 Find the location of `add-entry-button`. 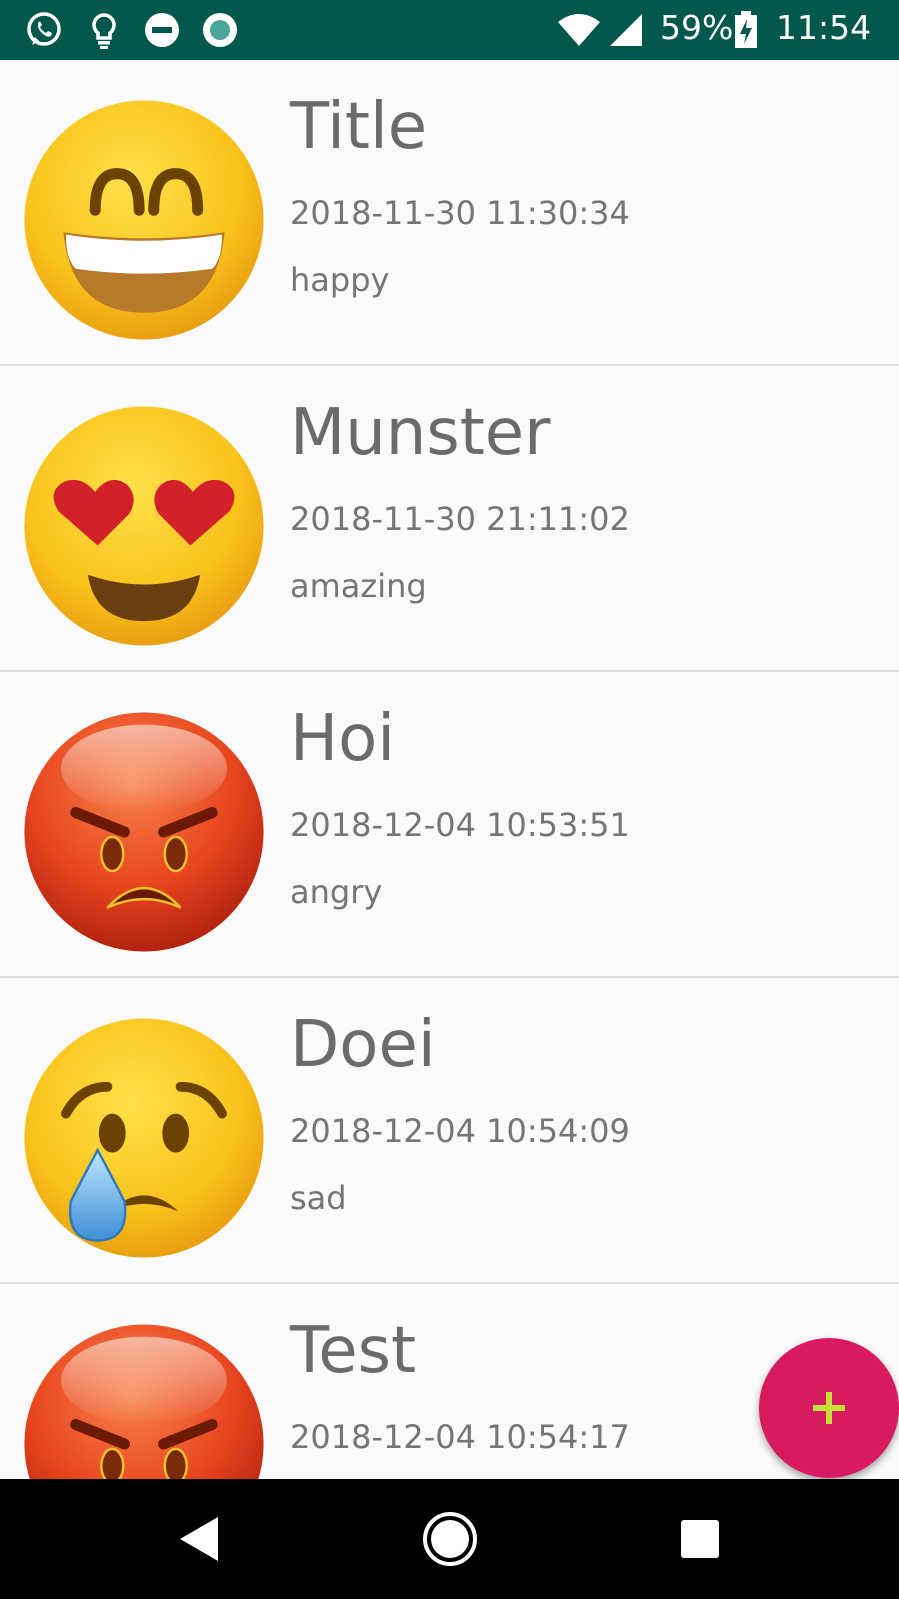

add-entry-button is located at coordinates (829, 1408).